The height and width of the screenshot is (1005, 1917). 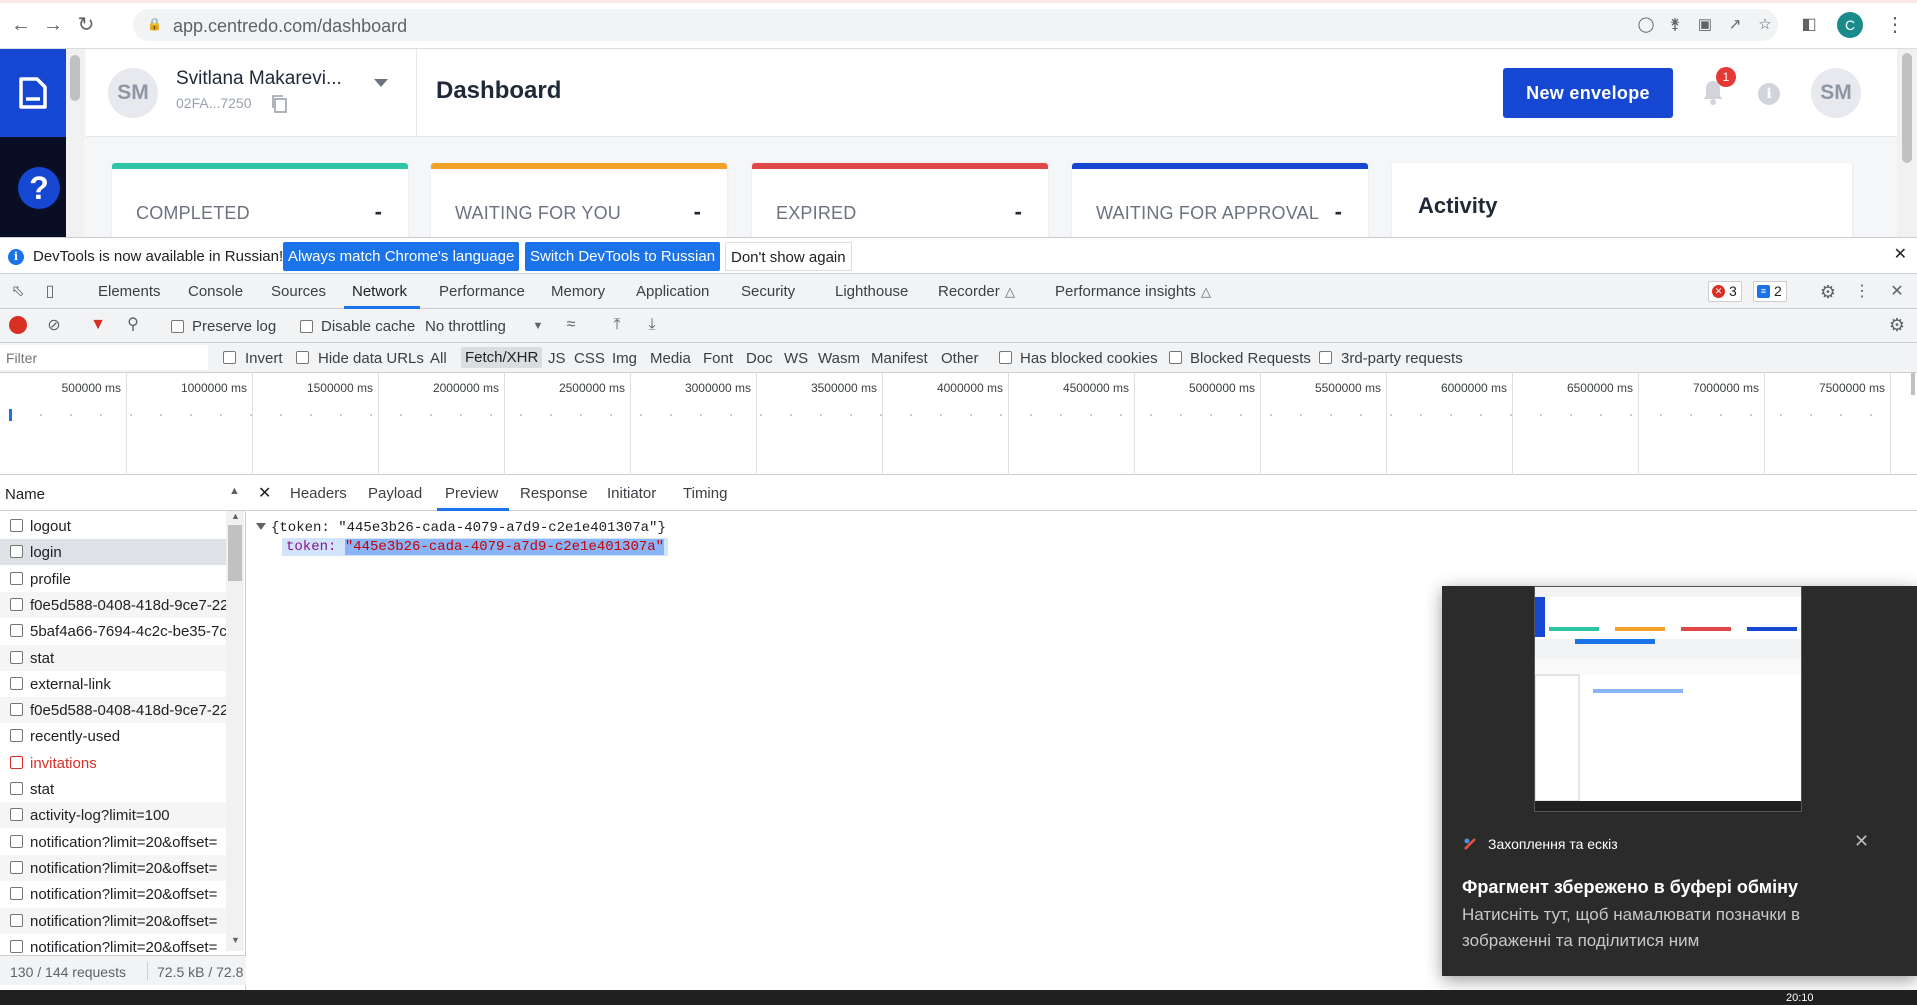 I want to click on tab-recorder: Recorder, so click(x=969, y=291).